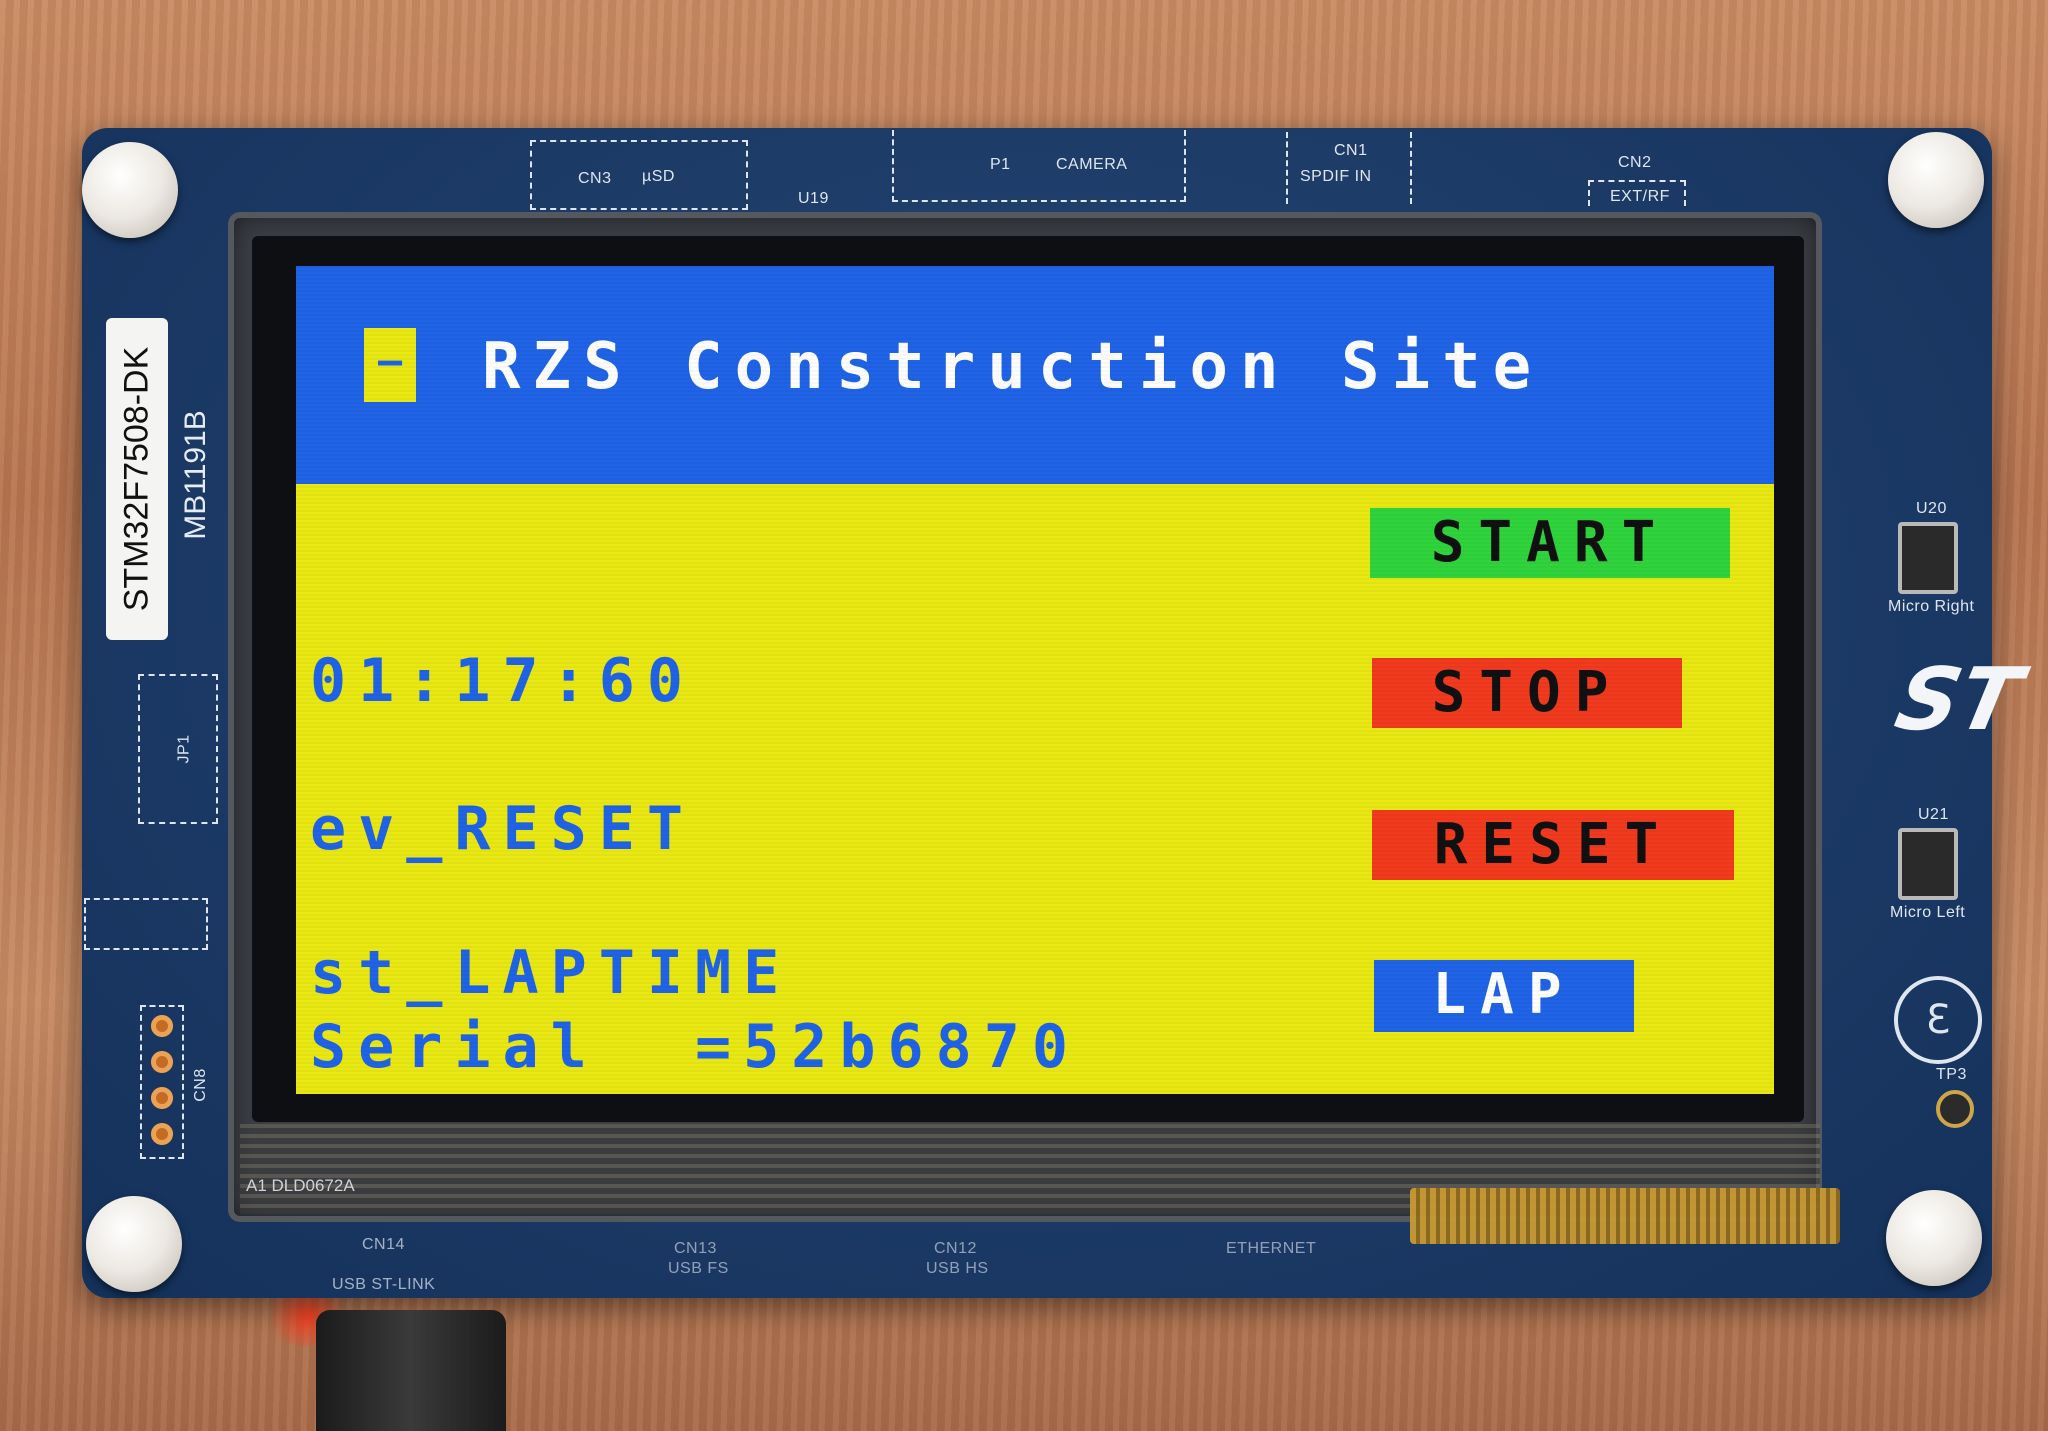 This screenshot has height=1431, width=2048. I want to click on cn8-pin-header, so click(162, 1082).